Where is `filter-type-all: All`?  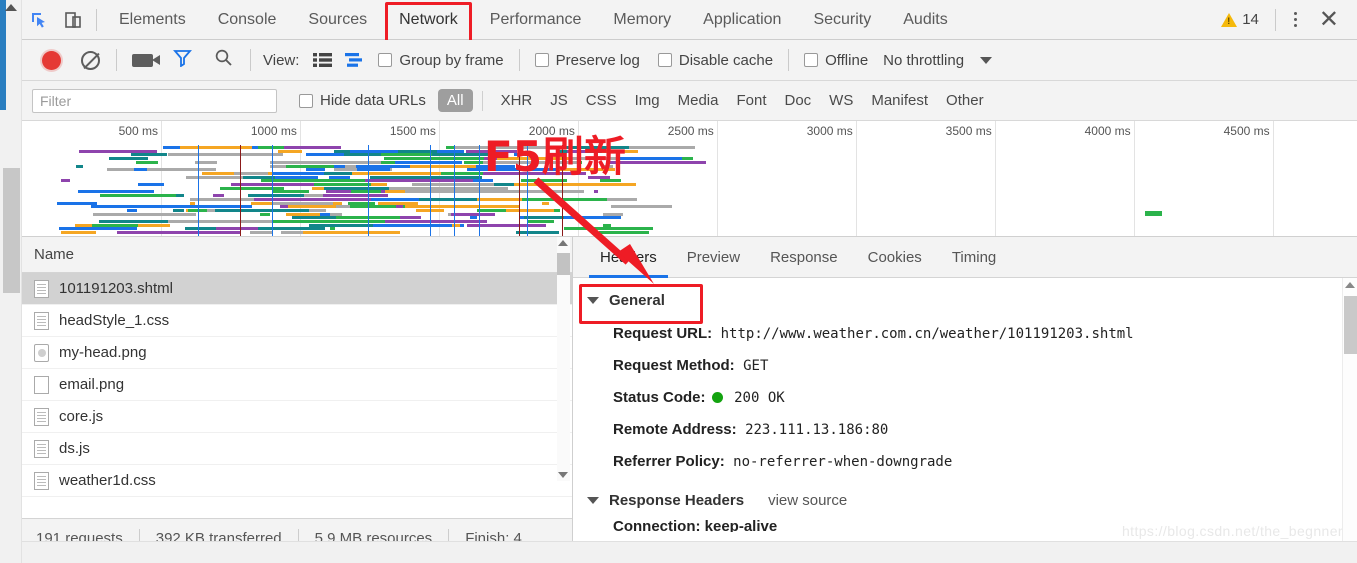
filter-type-all: All is located at coordinates (455, 100).